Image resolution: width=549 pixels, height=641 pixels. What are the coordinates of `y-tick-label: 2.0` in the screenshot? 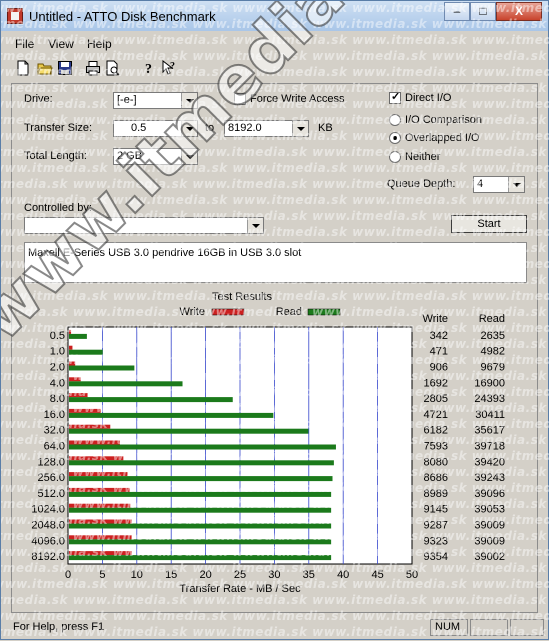 It's located at (57, 368).